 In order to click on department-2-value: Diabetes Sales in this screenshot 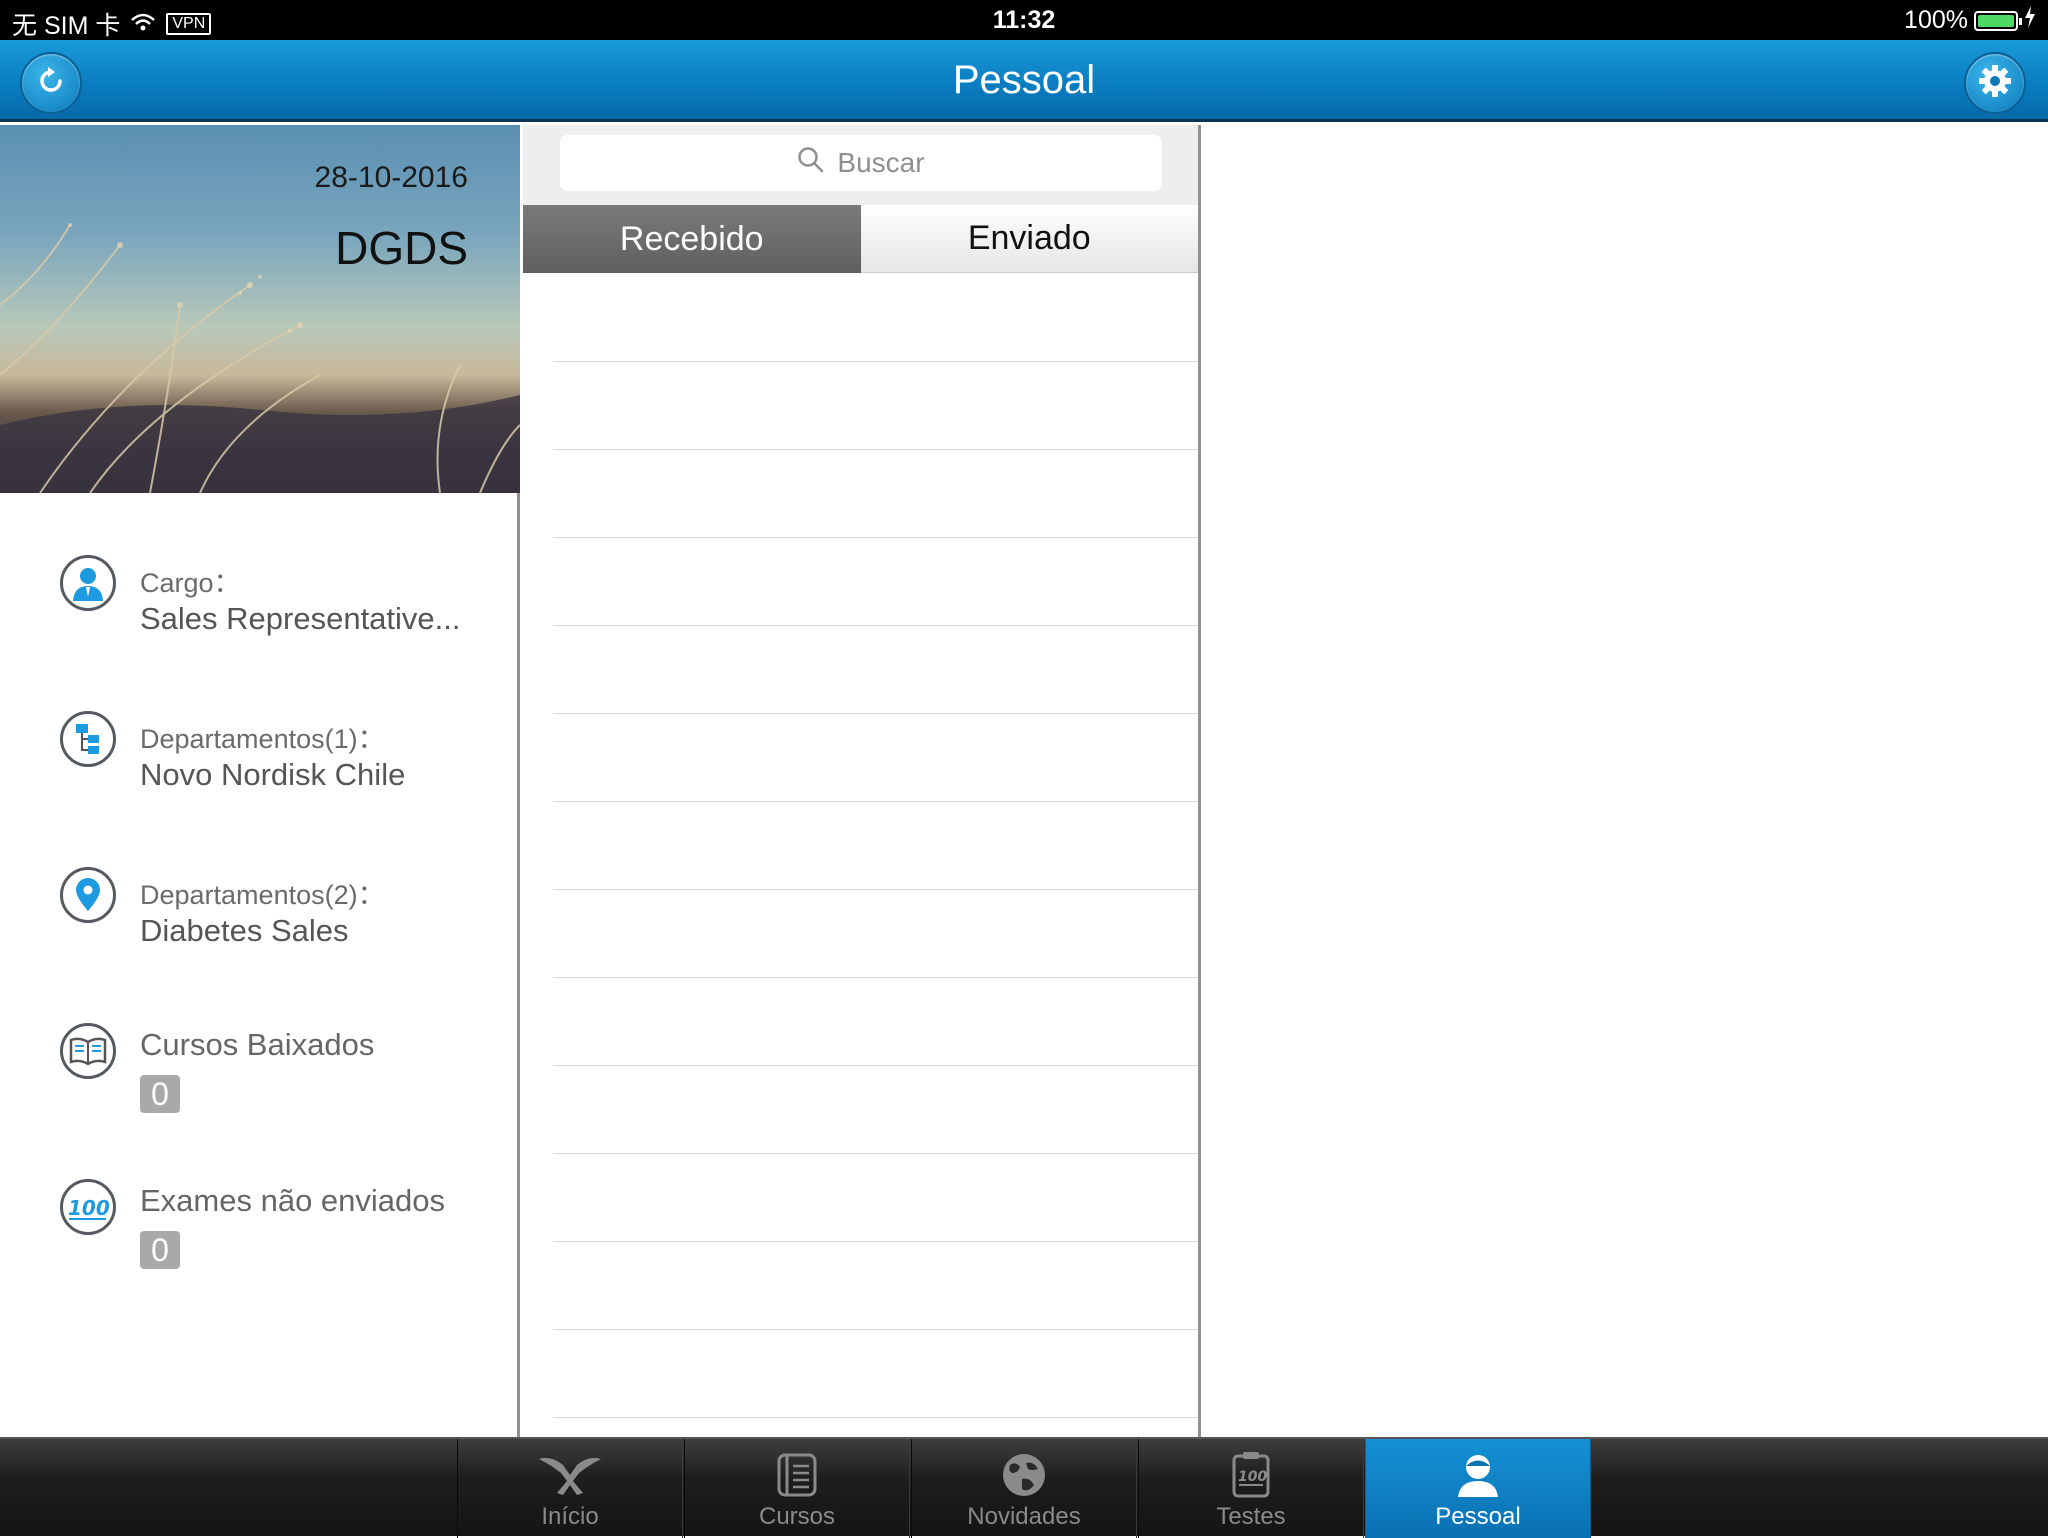, I will do `click(244, 930)`.